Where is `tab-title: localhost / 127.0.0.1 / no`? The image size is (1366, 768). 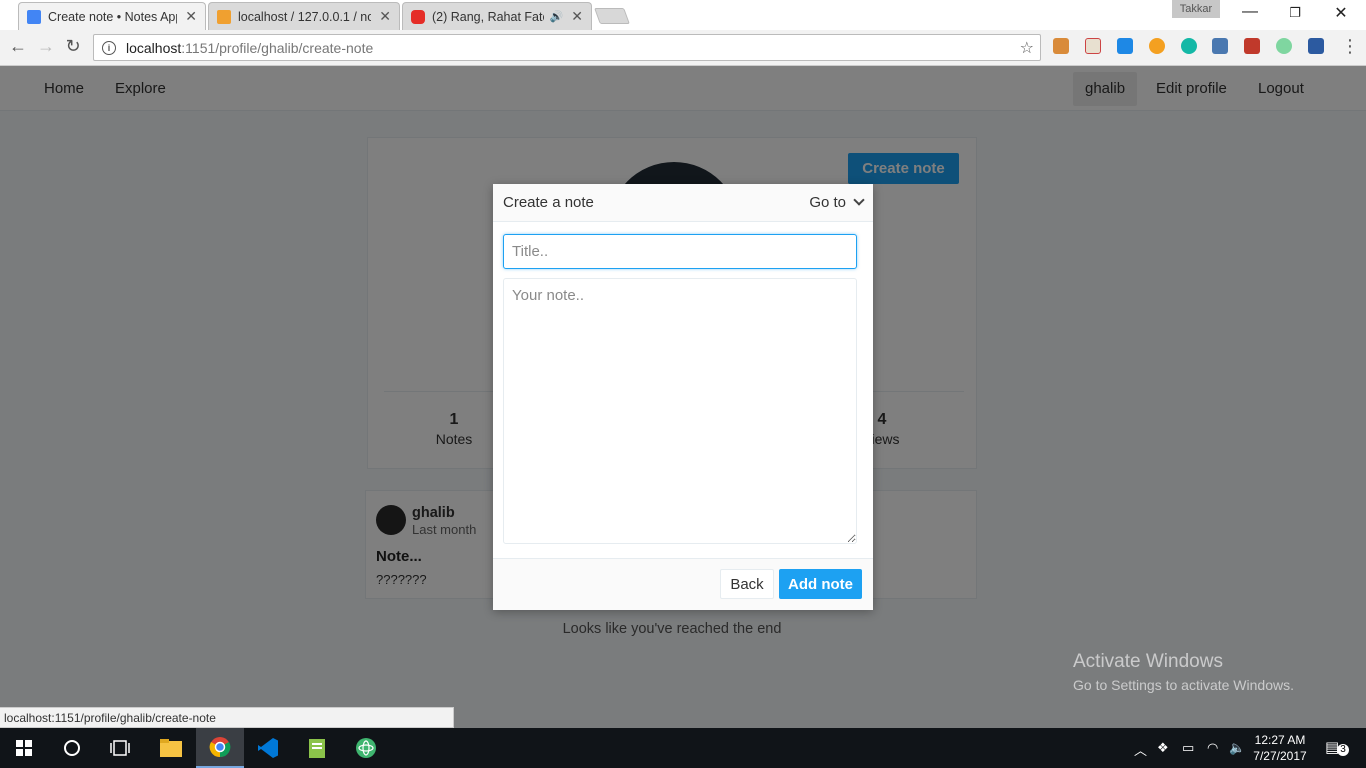 tab-title: localhost / 127.0.0.1 / no is located at coordinates (305, 16).